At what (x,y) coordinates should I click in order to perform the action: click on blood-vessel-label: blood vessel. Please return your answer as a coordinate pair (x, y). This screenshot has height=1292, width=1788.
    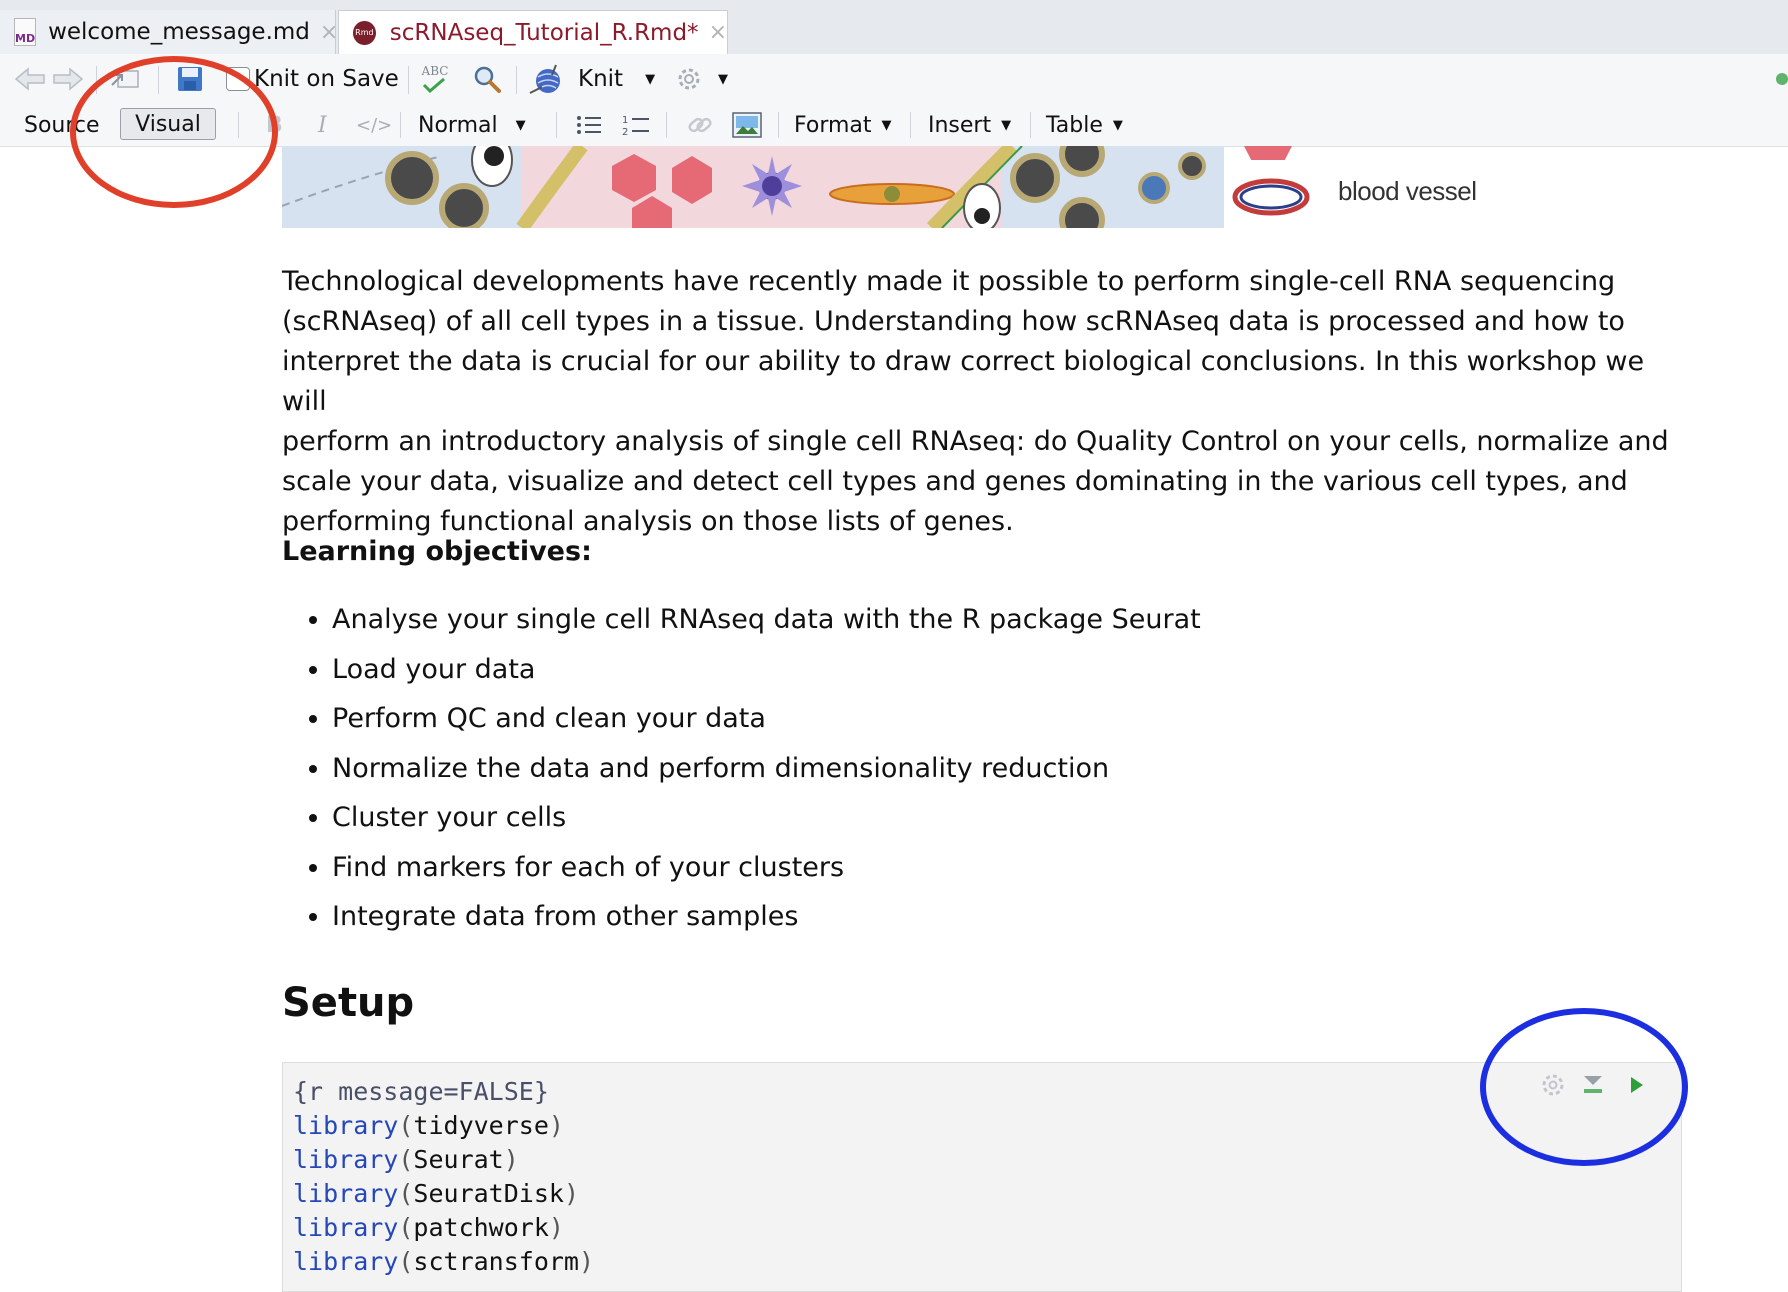
    Looking at the image, I should click on (1407, 191).